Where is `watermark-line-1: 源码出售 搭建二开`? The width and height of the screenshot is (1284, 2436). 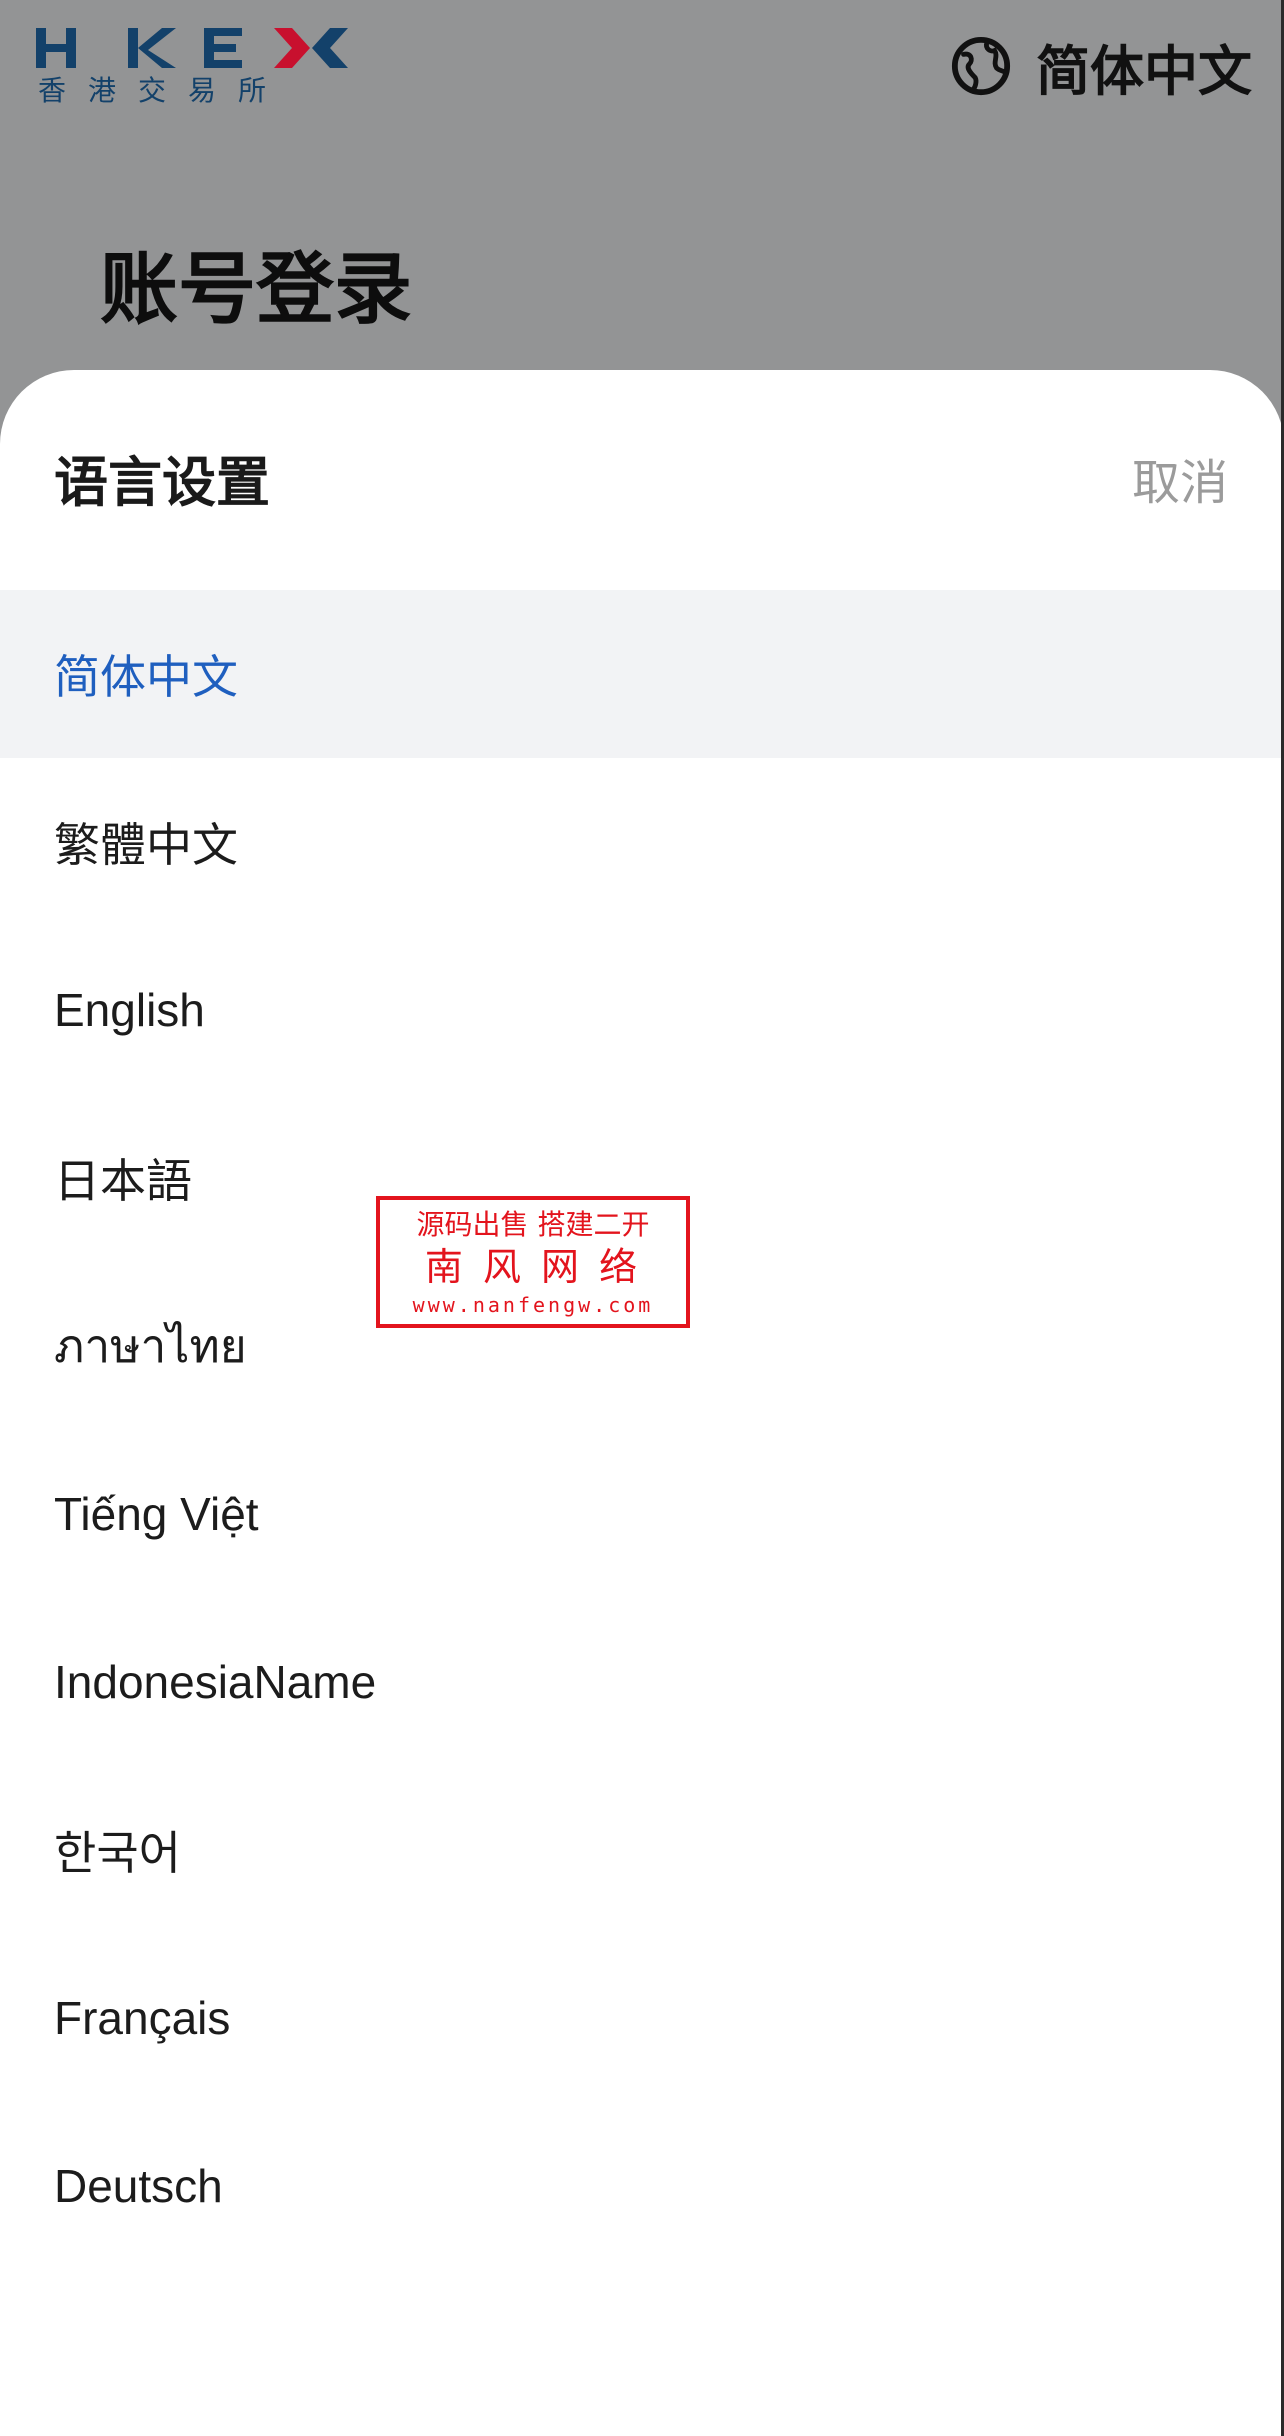
watermark-line-1: 源码出售 搭建二开 is located at coordinates (533, 1224).